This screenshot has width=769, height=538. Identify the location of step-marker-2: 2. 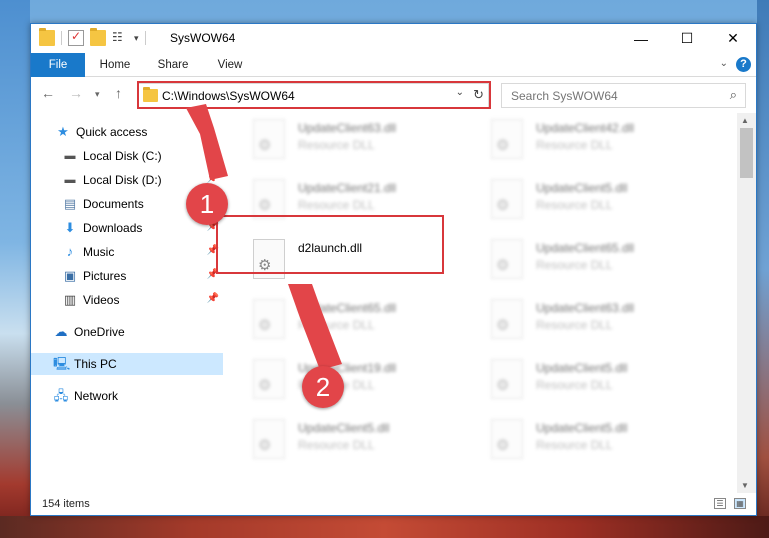
(323, 387).